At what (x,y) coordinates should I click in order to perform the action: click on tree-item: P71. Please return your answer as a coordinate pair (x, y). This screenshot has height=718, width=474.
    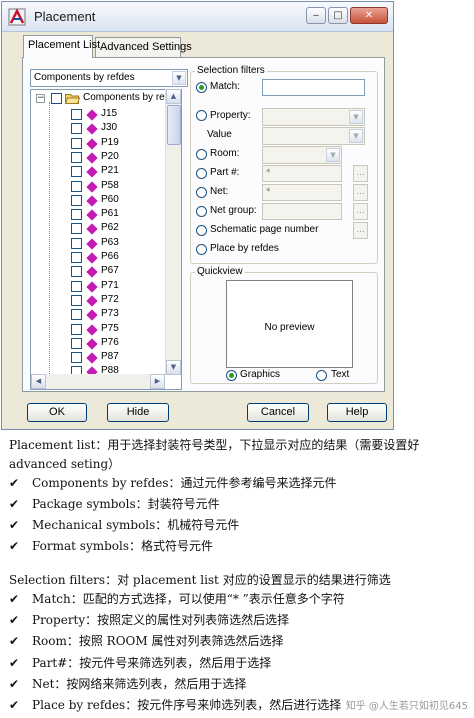
    Looking at the image, I should click on (98, 286).